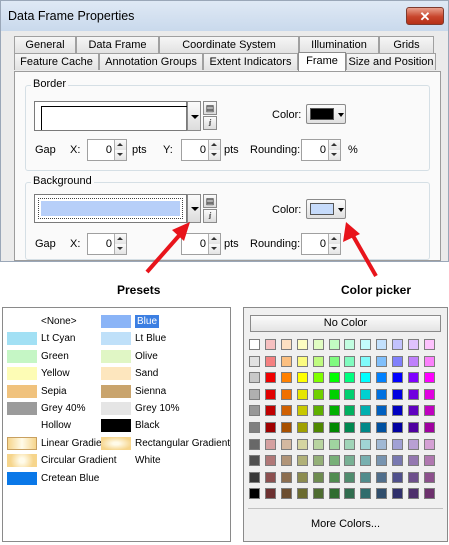 The image size is (449, 545). What do you see at coordinates (62, 478) in the screenshot?
I see `preset-left-item: Cretean Blue` at bounding box center [62, 478].